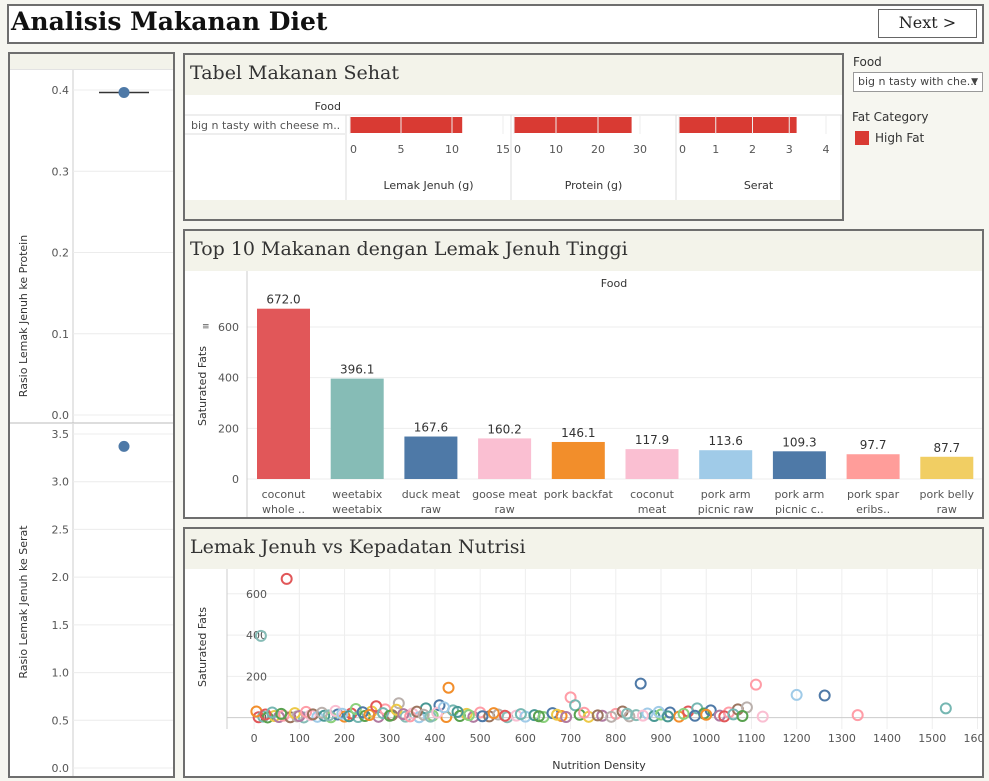 The width and height of the screenshot is (989, 781). I want to click on left-bottom-tick-label: 2.5, so click(61, 529).